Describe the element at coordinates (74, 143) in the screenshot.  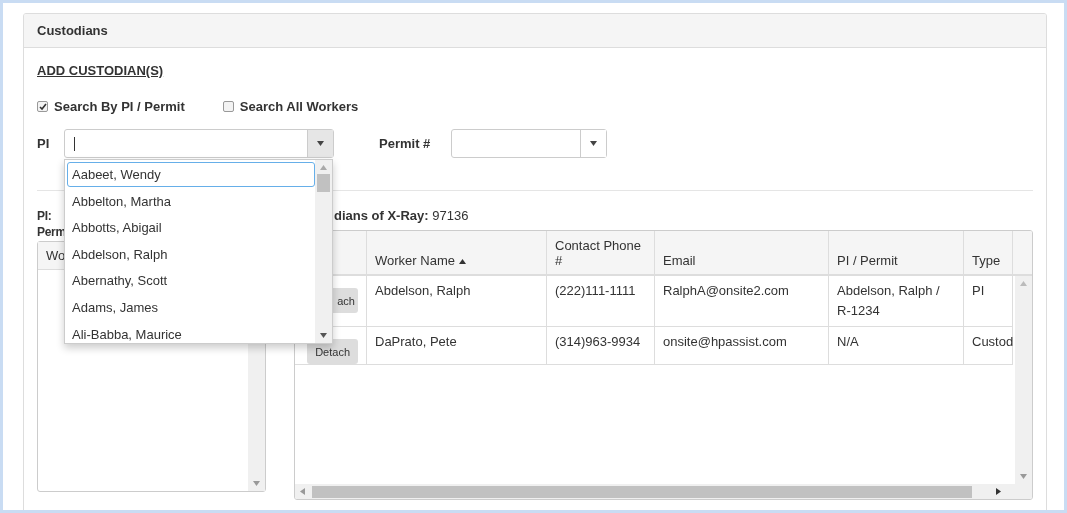
I see `text-cursor-icon` at that location.